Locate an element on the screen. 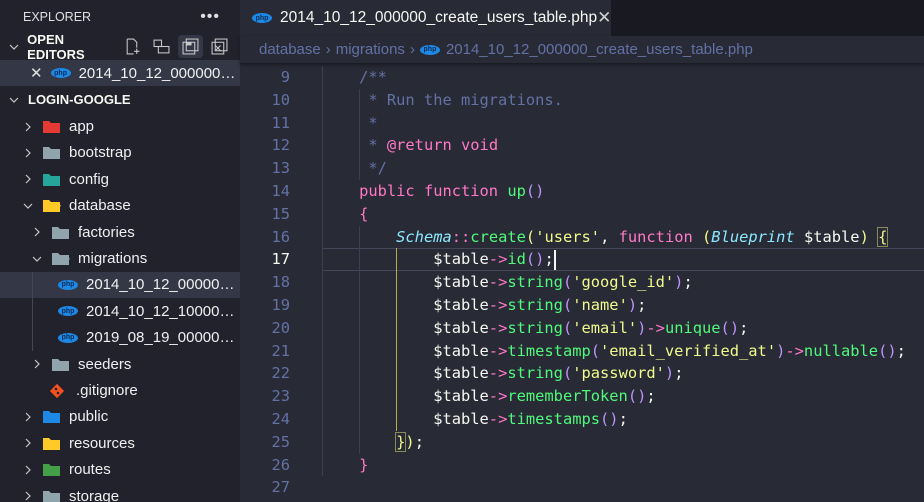 The image size is (924, 502). code-token: rememberToken is located at coordinates (567, 396).